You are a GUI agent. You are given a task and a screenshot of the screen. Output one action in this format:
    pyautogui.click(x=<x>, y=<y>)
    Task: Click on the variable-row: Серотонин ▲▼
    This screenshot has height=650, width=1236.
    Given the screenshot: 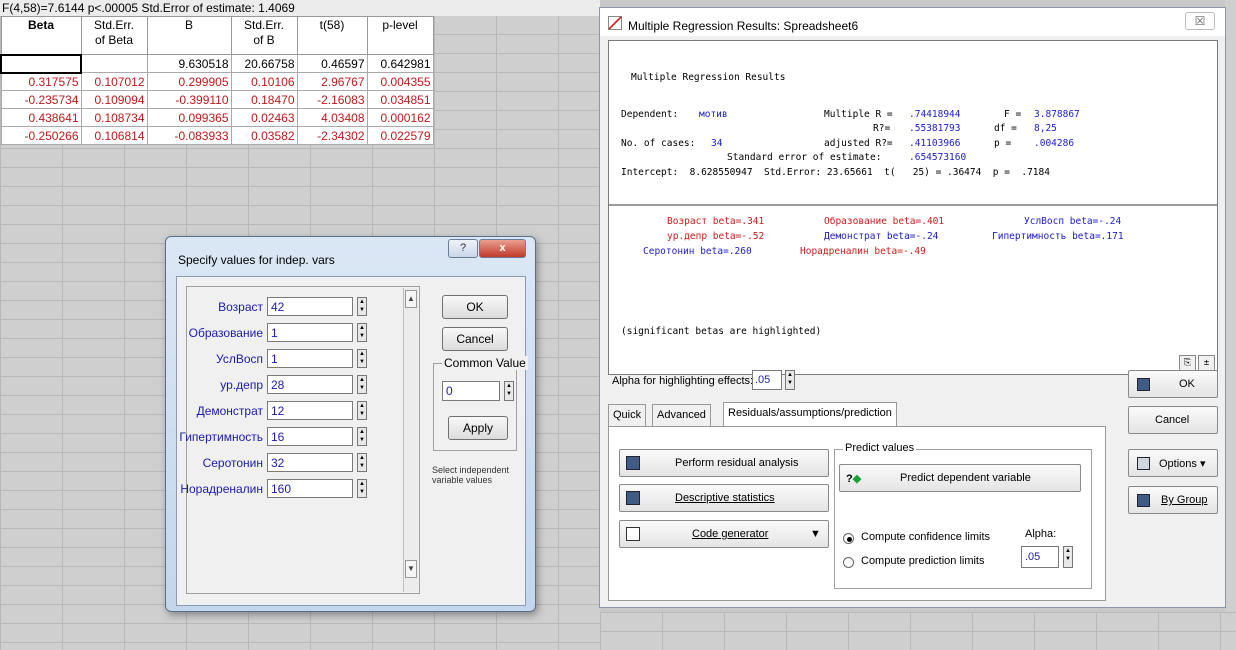 What is the action you would take?
    pyautogui.click(x=304, y=464)
    